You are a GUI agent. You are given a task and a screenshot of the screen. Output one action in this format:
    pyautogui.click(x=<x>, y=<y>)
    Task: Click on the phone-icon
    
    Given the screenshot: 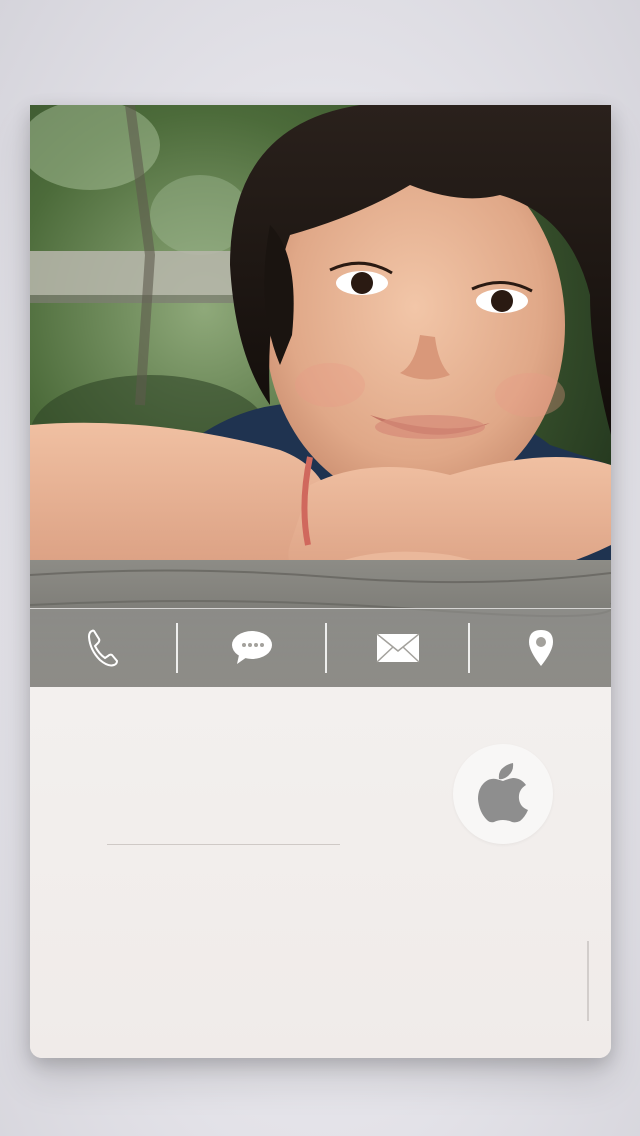 What is the action you would take?
    pyautogui.click(x=103, y=648)
    